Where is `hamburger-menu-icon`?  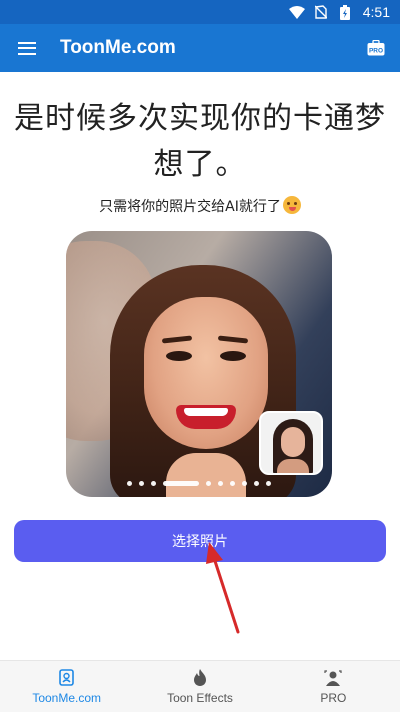 hamburger-menu-icon is located at coordinates (27, 48).